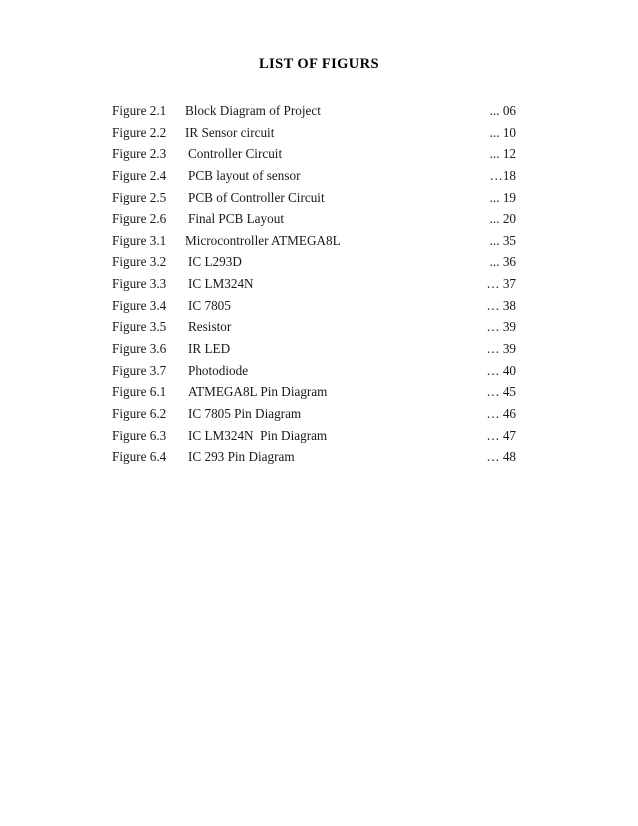  What do you see at coordinates (139, 392) in the screenshot?
I see `figure-label: Figure 6.1` at bounding box center [139, 392].